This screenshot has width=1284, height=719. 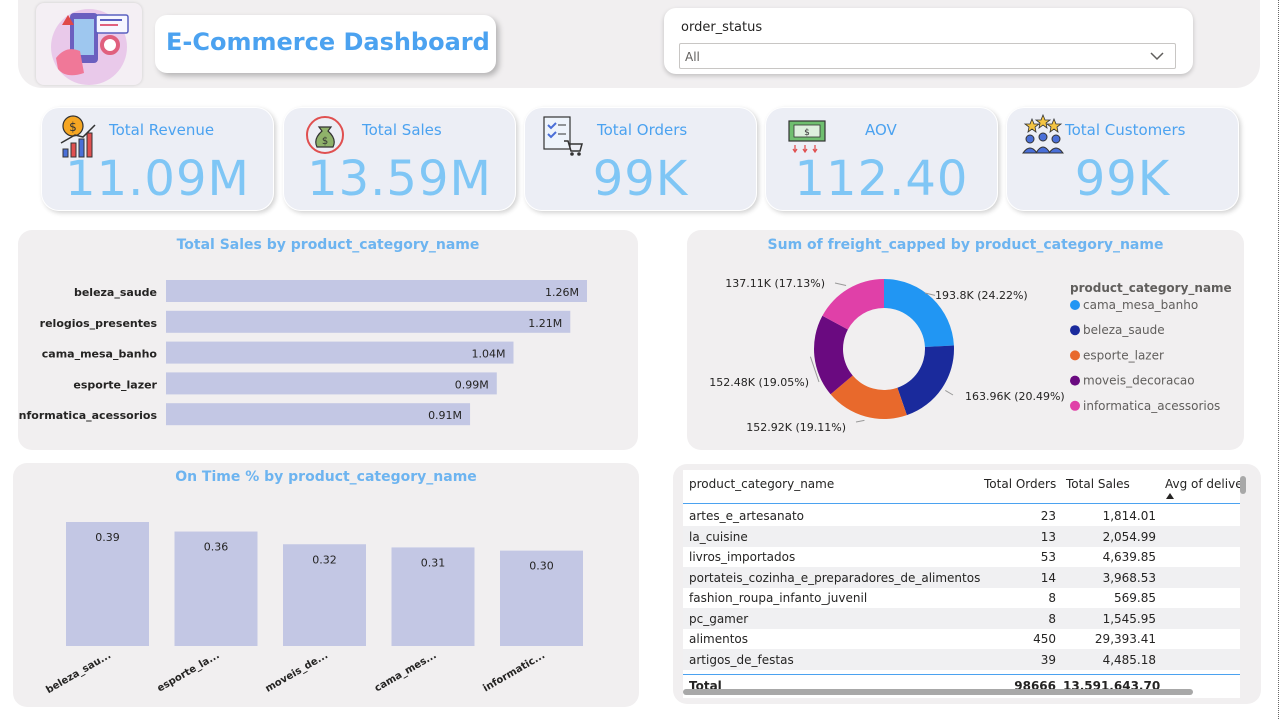 I want to click on bar-data-label: 0.31, so click(x=433, y=562).